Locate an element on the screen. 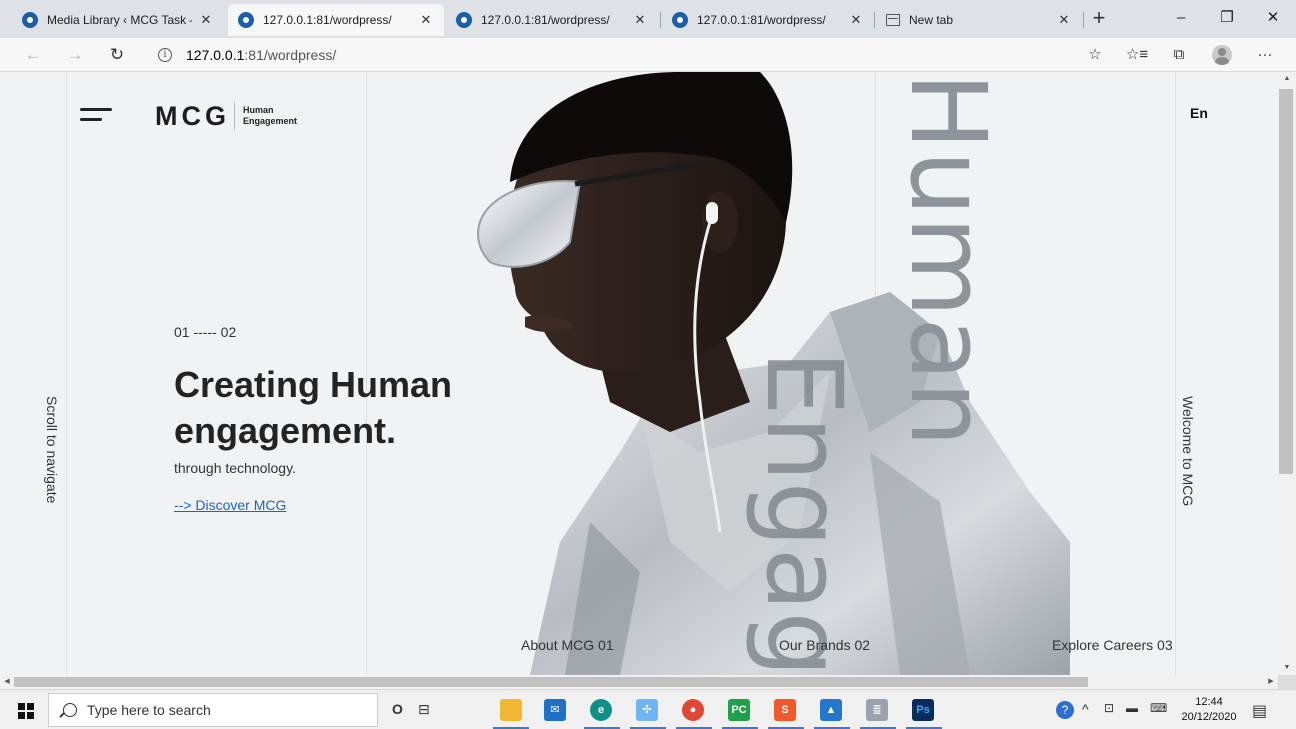  favorite-star-icon: ☆ is located at coordinates (1095, 55).